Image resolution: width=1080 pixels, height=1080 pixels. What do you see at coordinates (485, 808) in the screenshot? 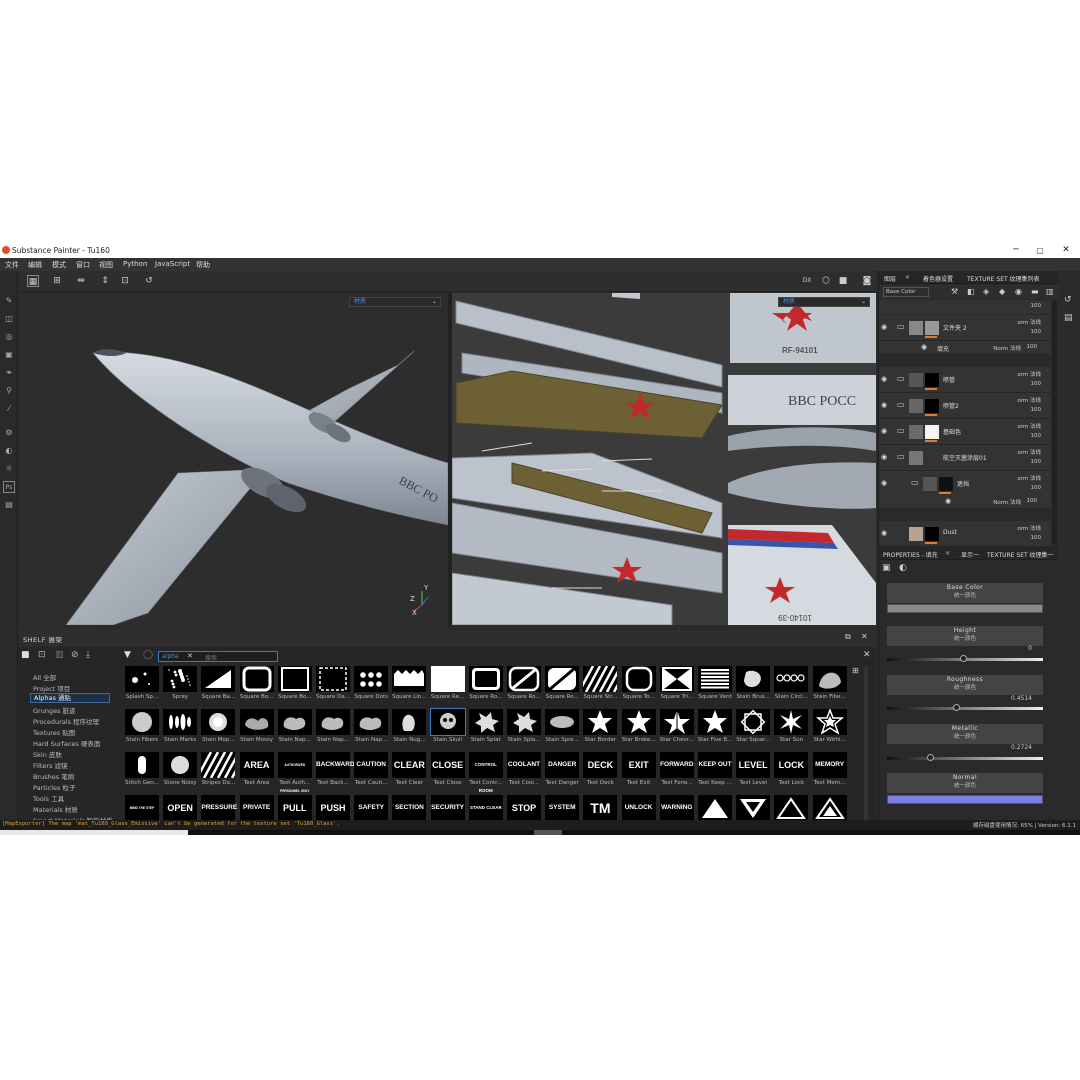
I see `shelf-tile: STAND CLEAR` at bounding box center [485, 808].